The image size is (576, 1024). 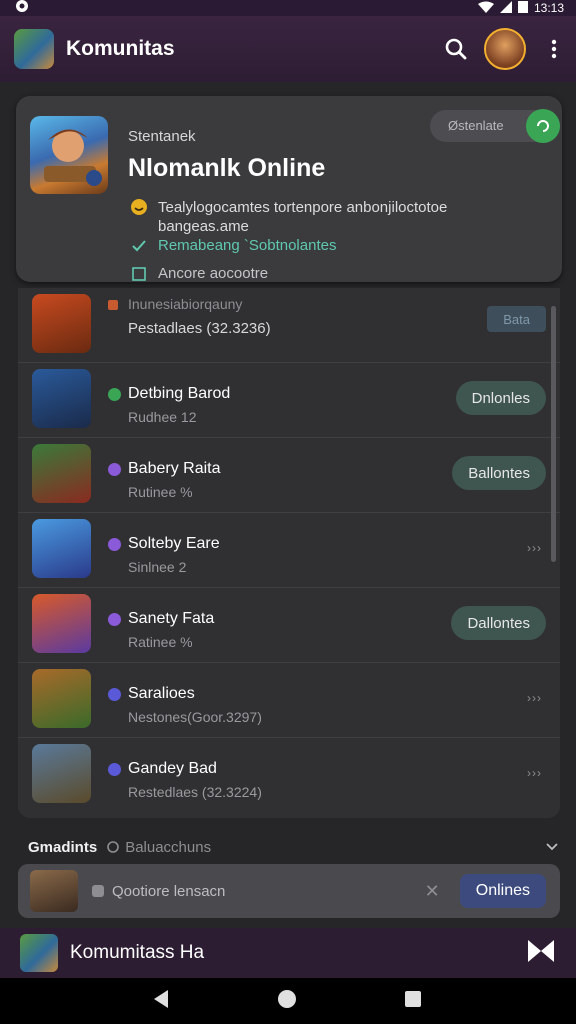 What do you see at coordinates (195, 717) in the screenshot?
I see `game-subtitle: Nestones(Goor.3297)` at bounding box center [195, 717].